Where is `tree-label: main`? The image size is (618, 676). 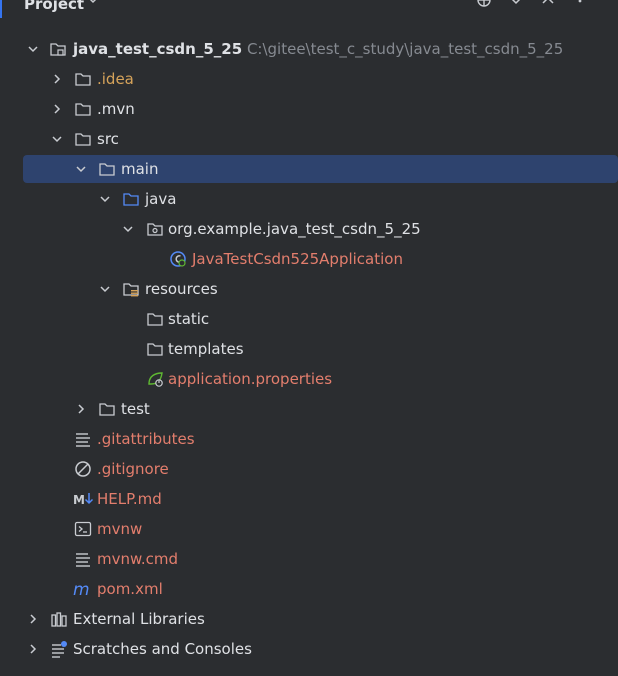
tree-label: main is located at coordinates (140, 169).